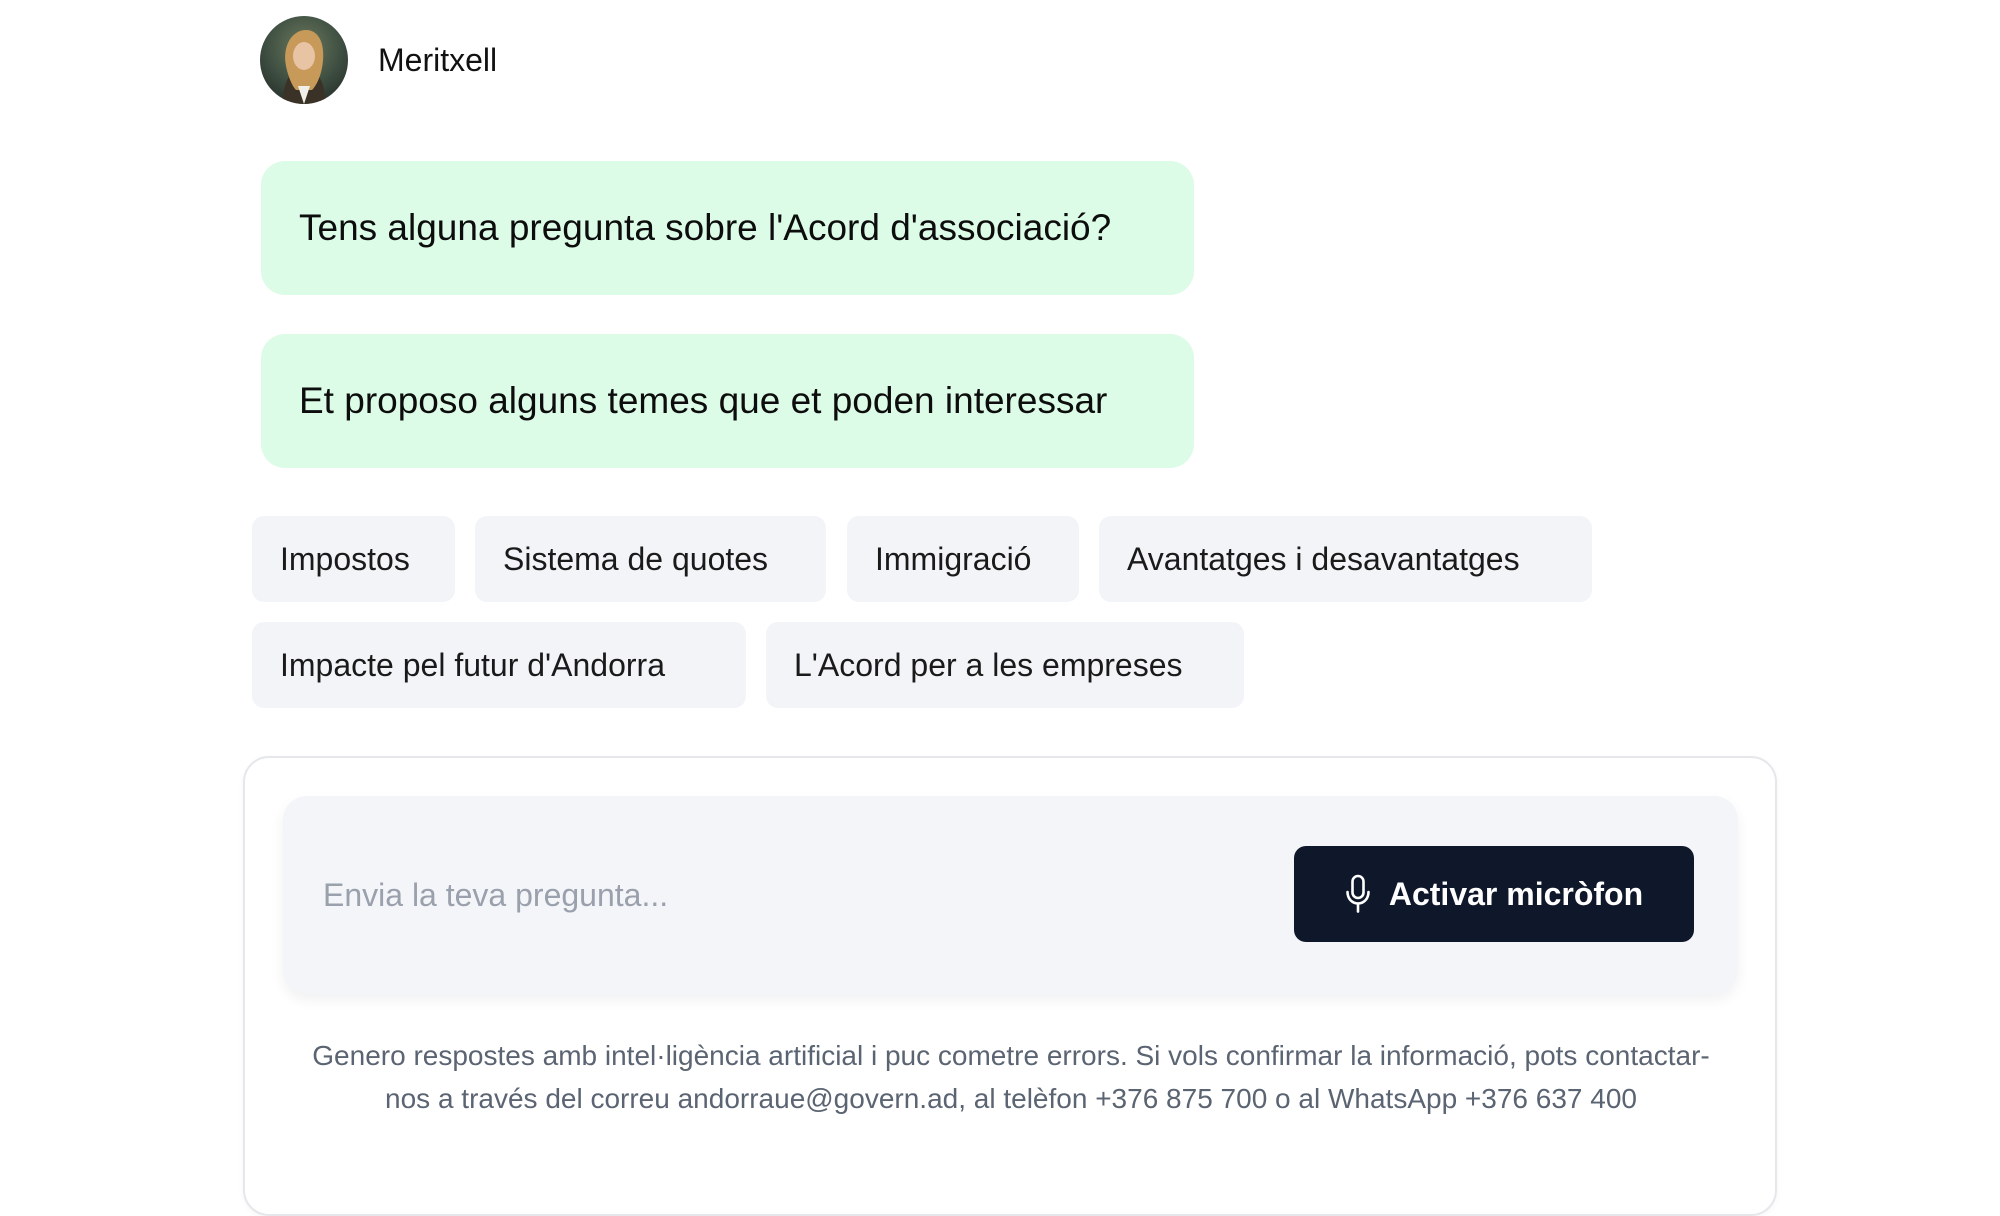  I want to click on question-input, so click(773, 895).